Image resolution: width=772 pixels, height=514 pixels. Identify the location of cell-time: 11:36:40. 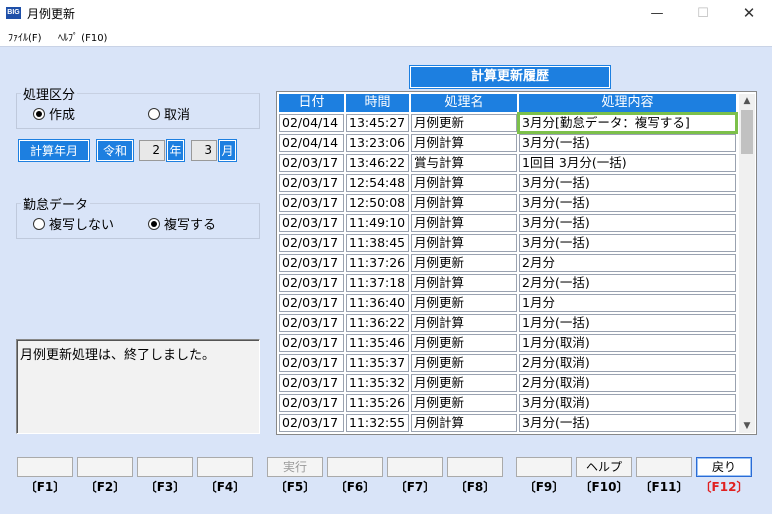
(377, 303).